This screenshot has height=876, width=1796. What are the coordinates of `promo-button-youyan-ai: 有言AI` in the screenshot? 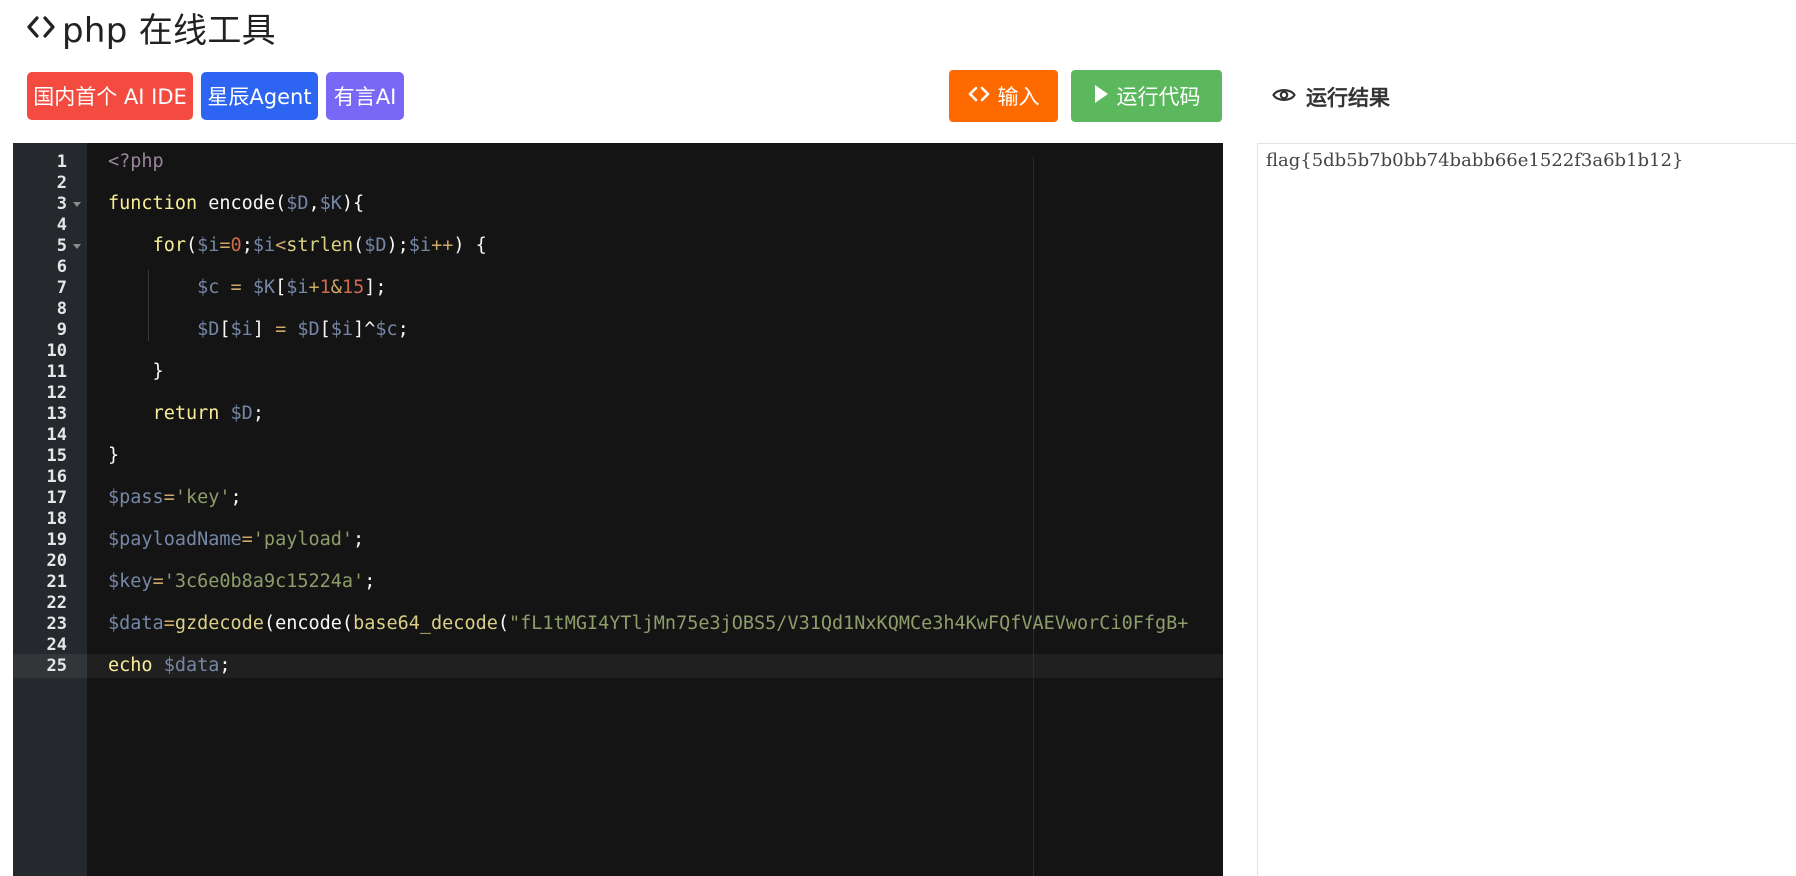 It's located at (365, 96).